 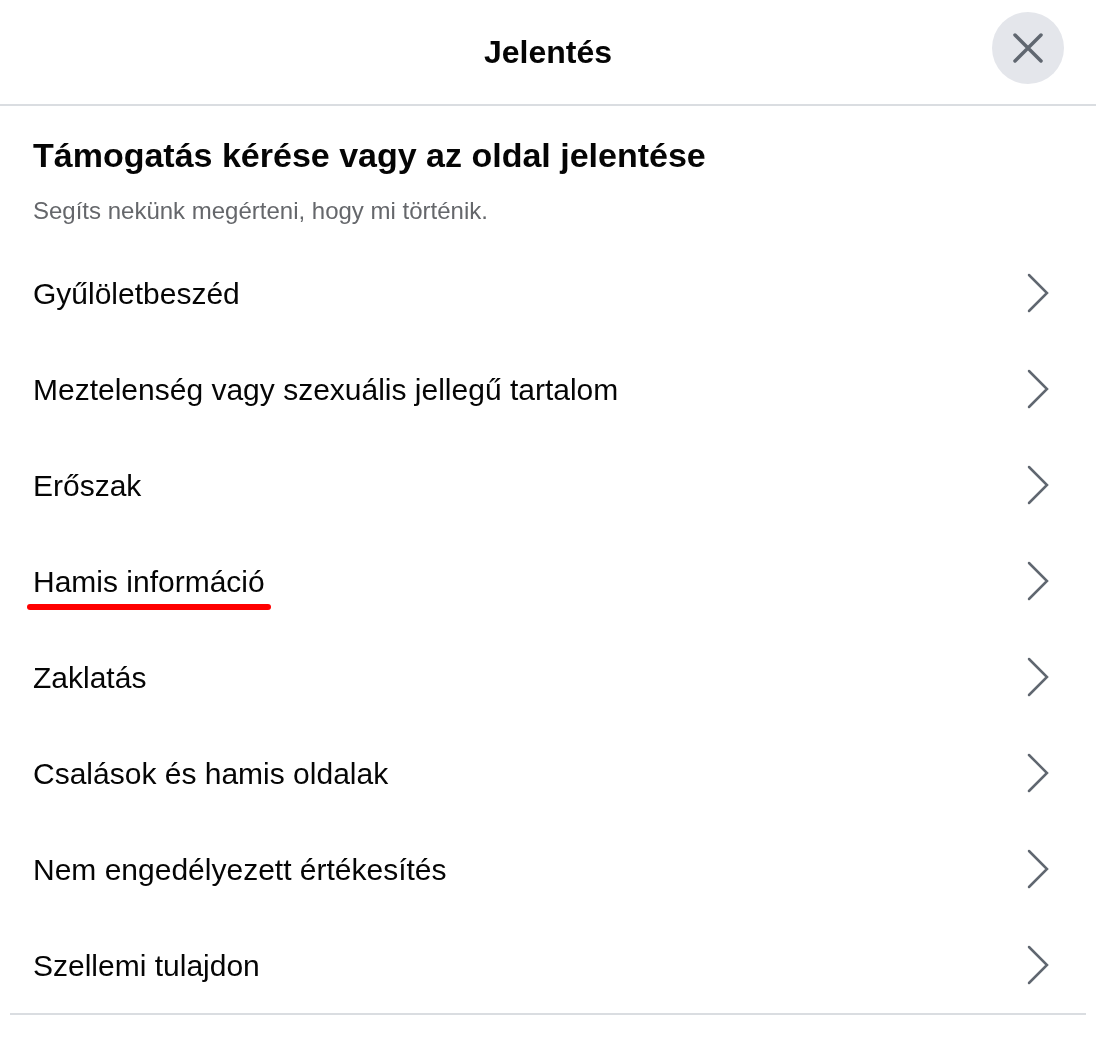 I want to click on option-label: Nem engedélyezett értékesítés, so click(x=240, y=869).